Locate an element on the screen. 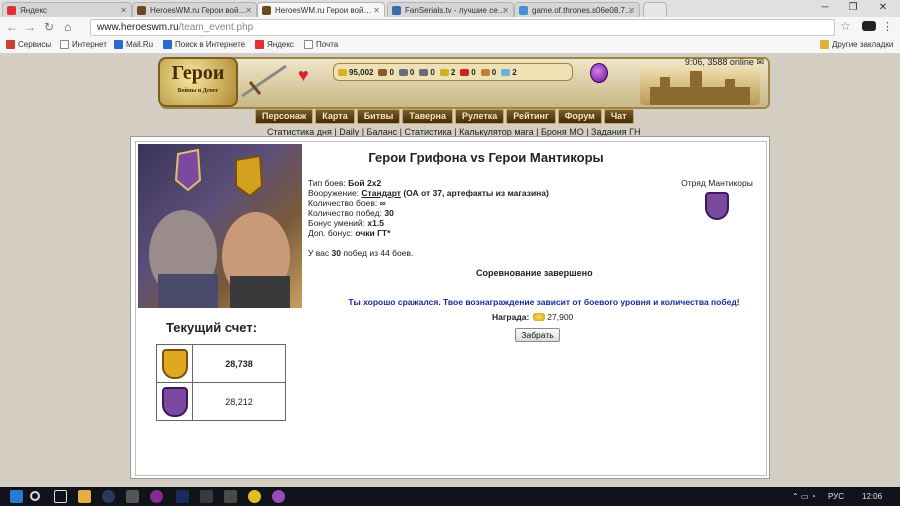 This screenshot has height=506, width=900. wins-label: Количество побед: is located at coordinates (345, 213).